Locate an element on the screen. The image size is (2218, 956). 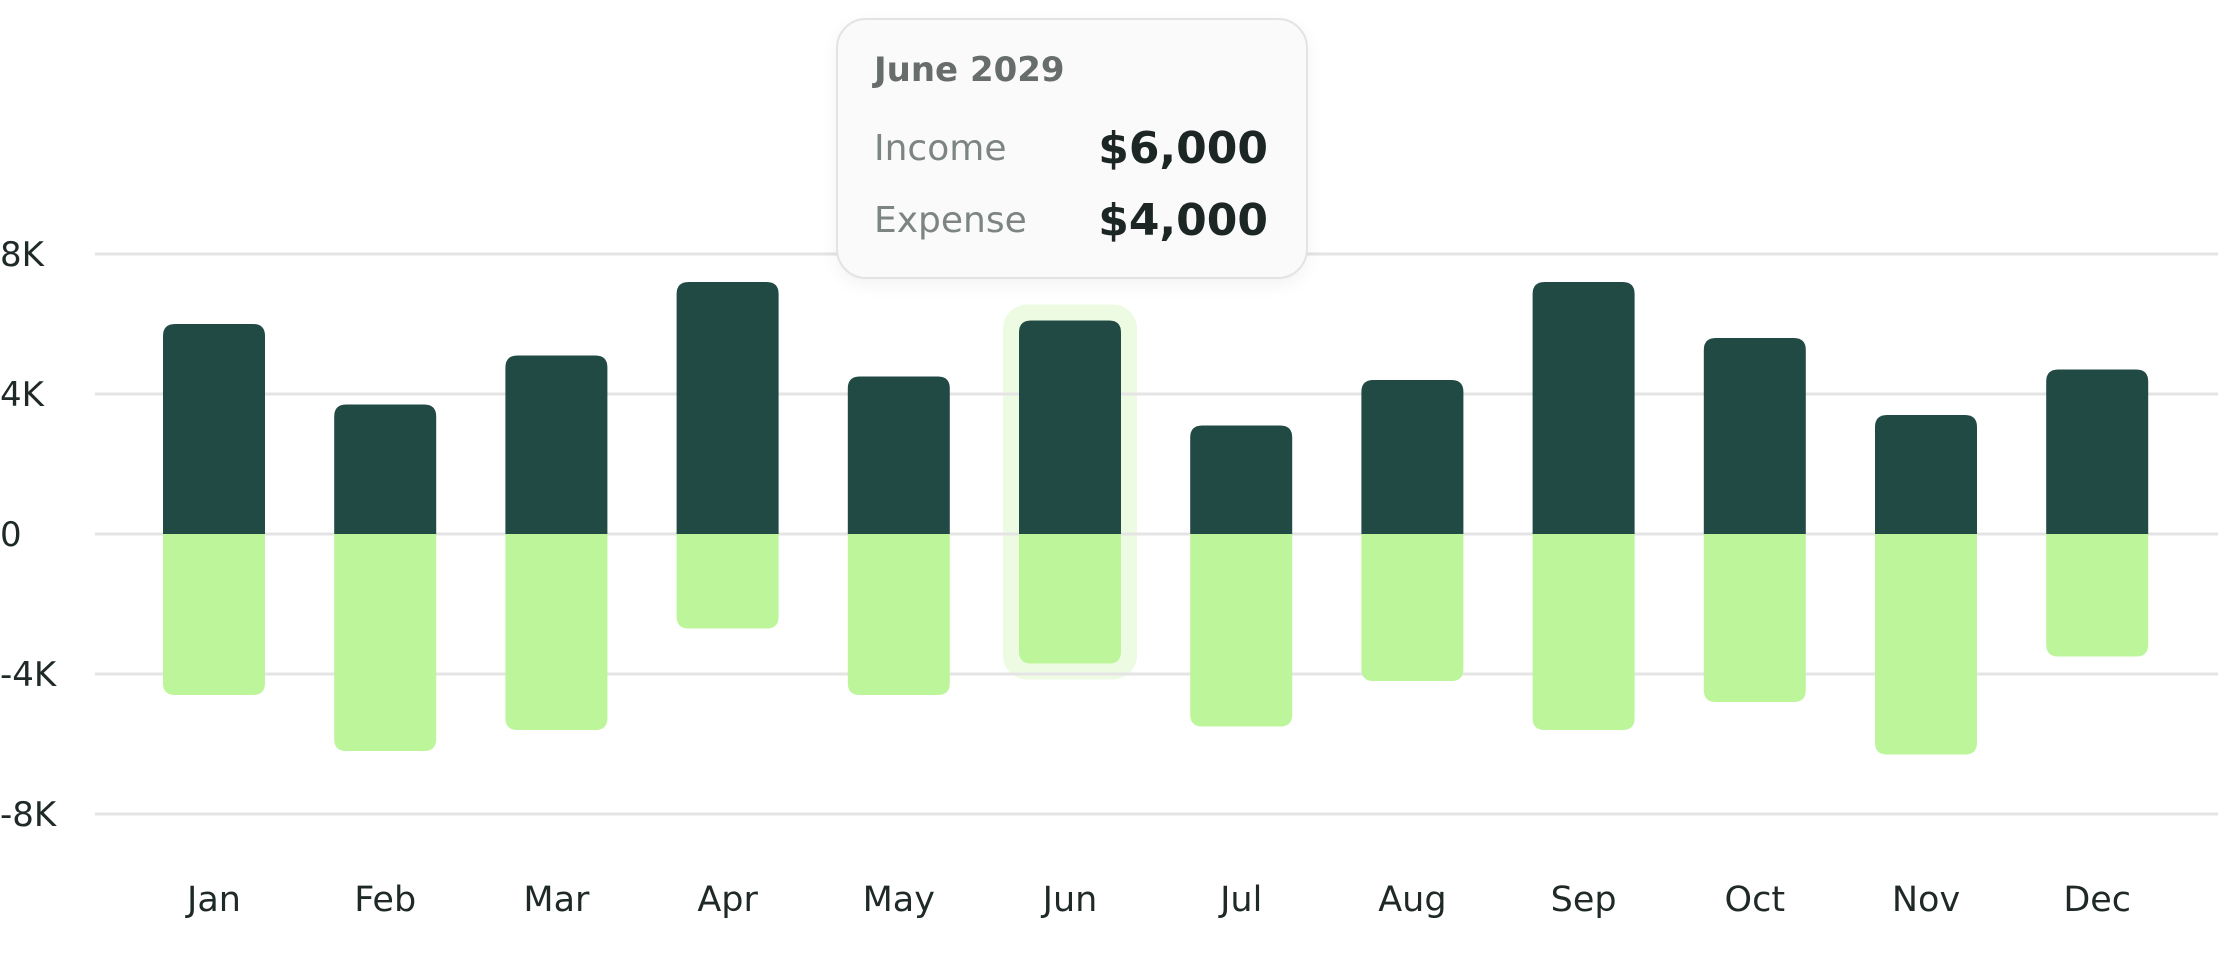
income-bar-jul is located at coordinates (1241, 480).